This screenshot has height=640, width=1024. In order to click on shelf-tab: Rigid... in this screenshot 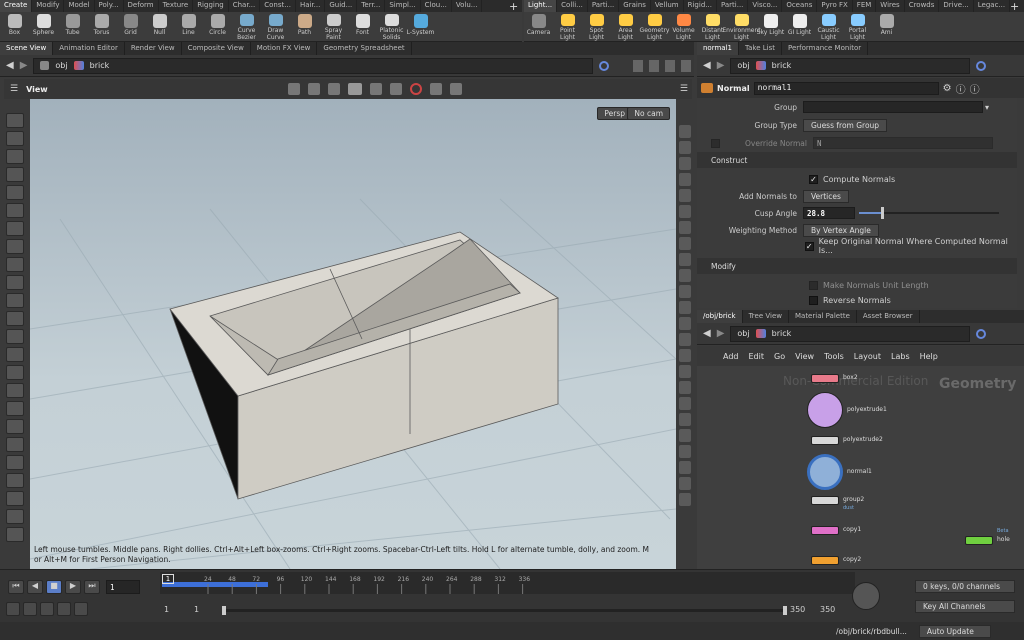, I will do `click(700, 6)`.